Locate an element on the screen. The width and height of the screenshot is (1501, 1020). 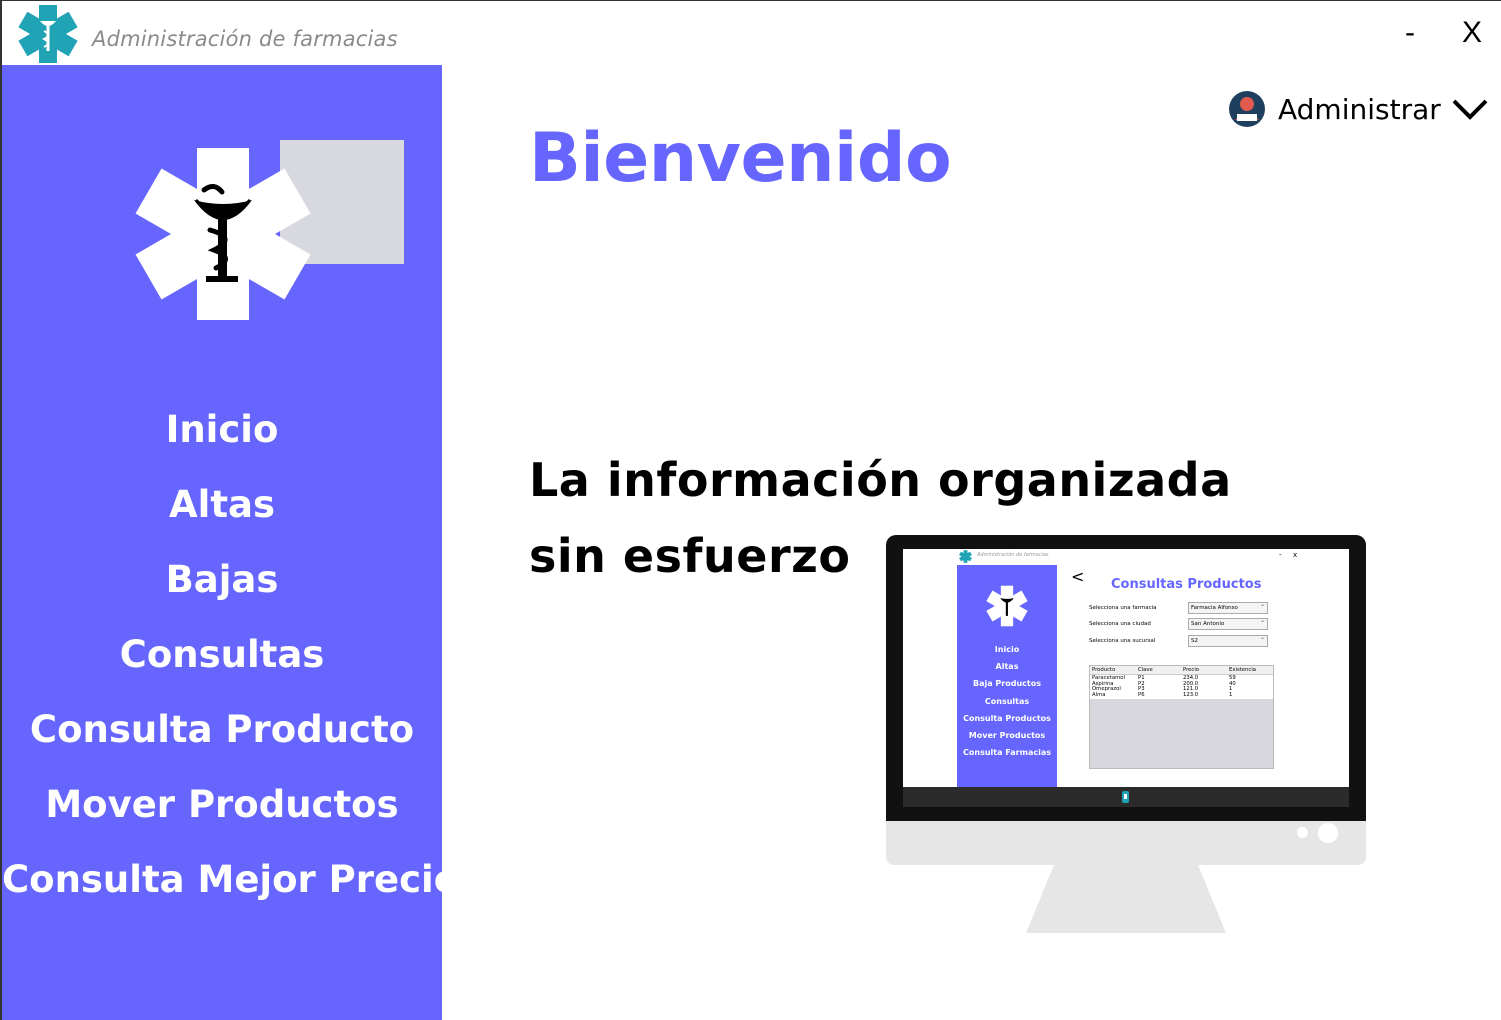
preview-nav-item: Consultas is located at coordinates (1007, 701).